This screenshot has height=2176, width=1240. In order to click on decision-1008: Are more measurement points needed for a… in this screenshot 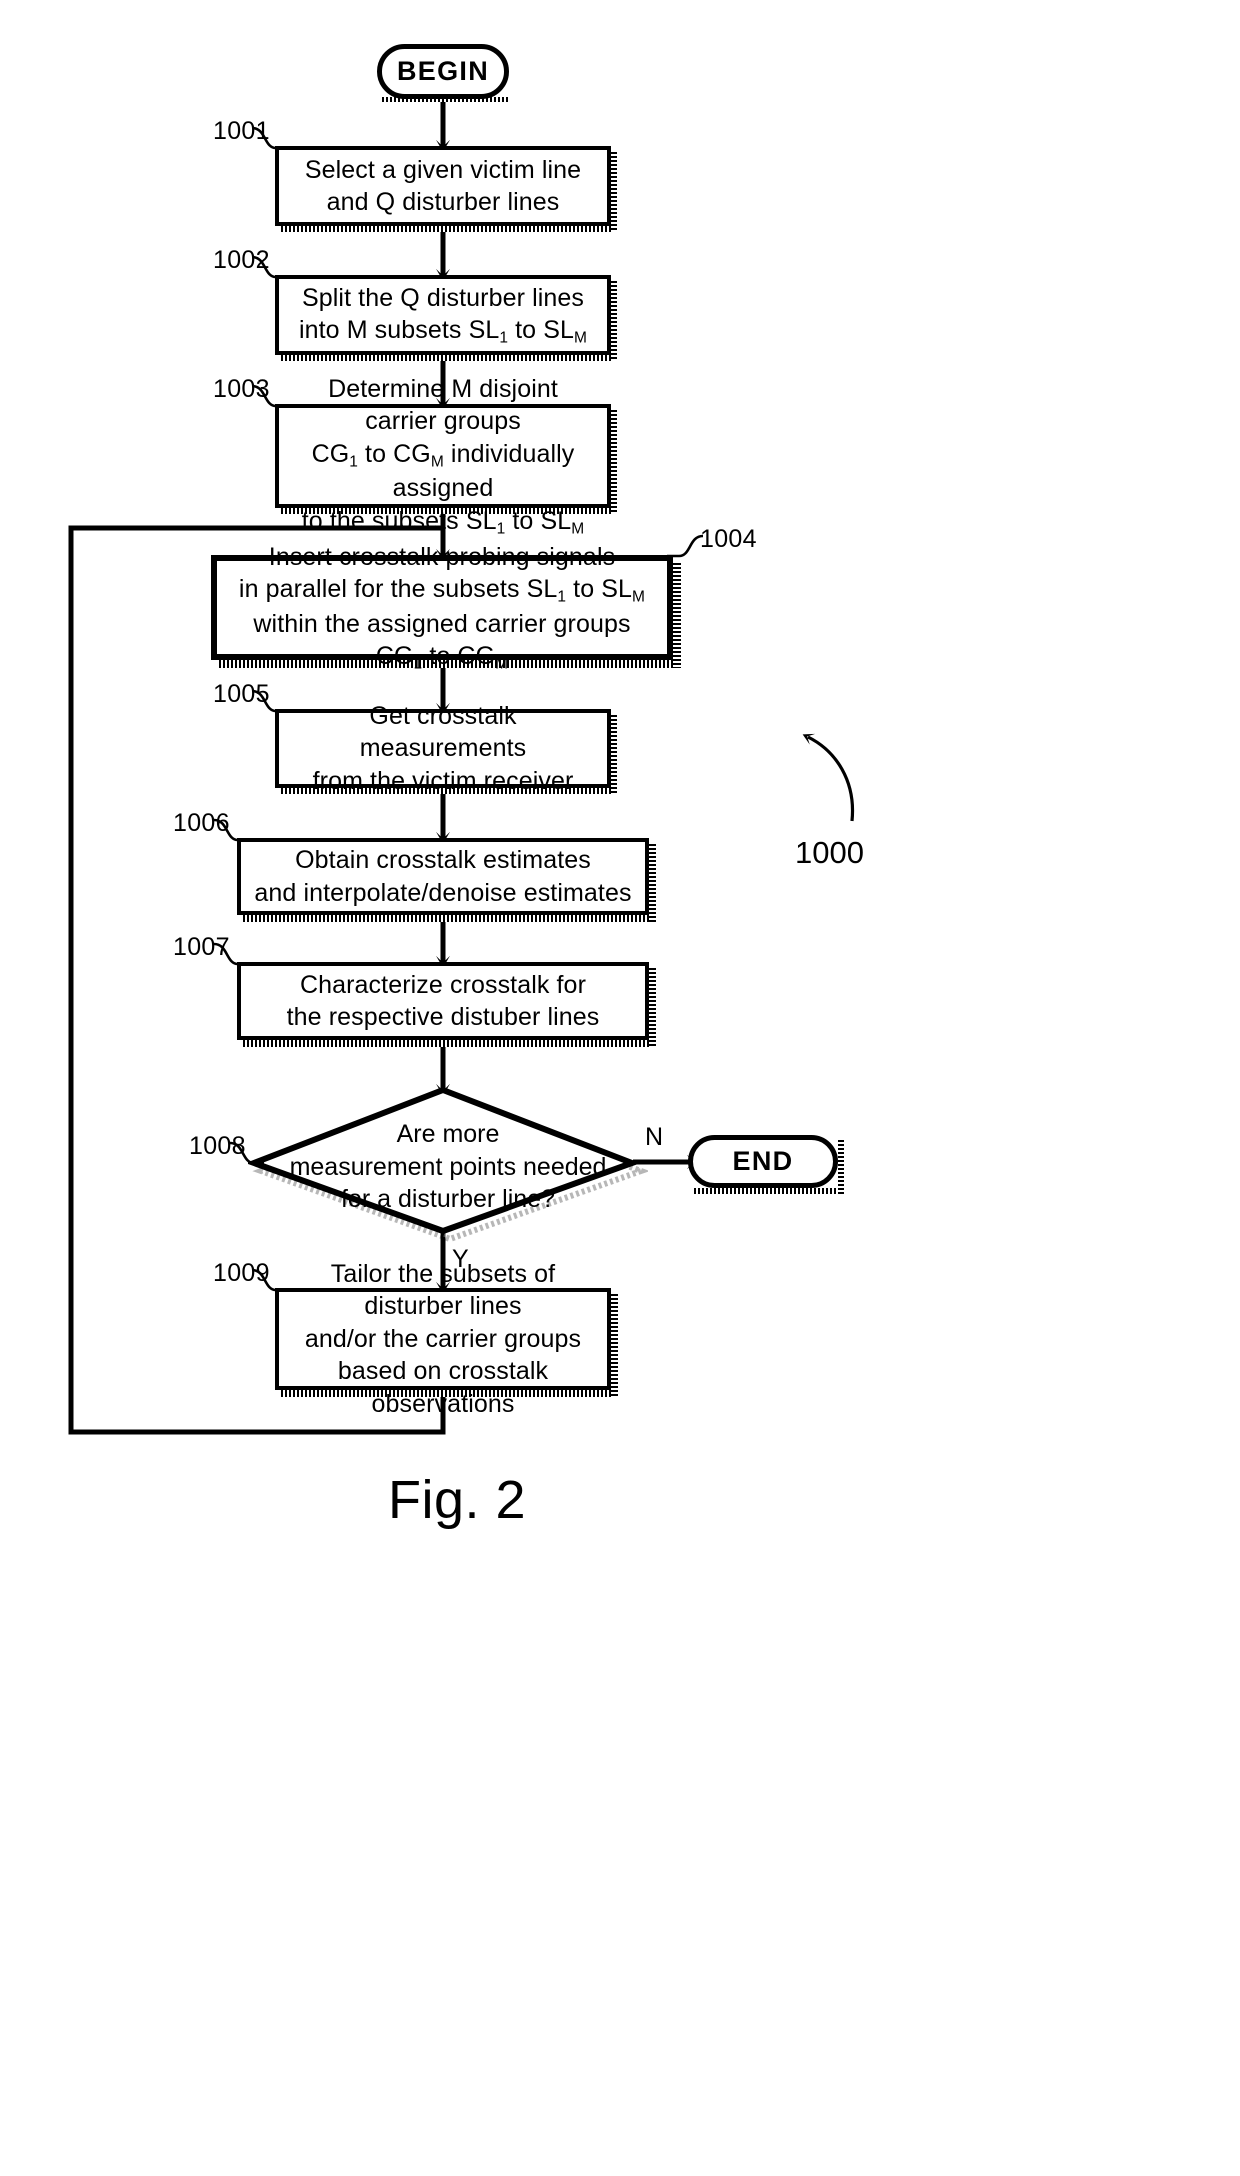, I will do `click(447, 1163)`.